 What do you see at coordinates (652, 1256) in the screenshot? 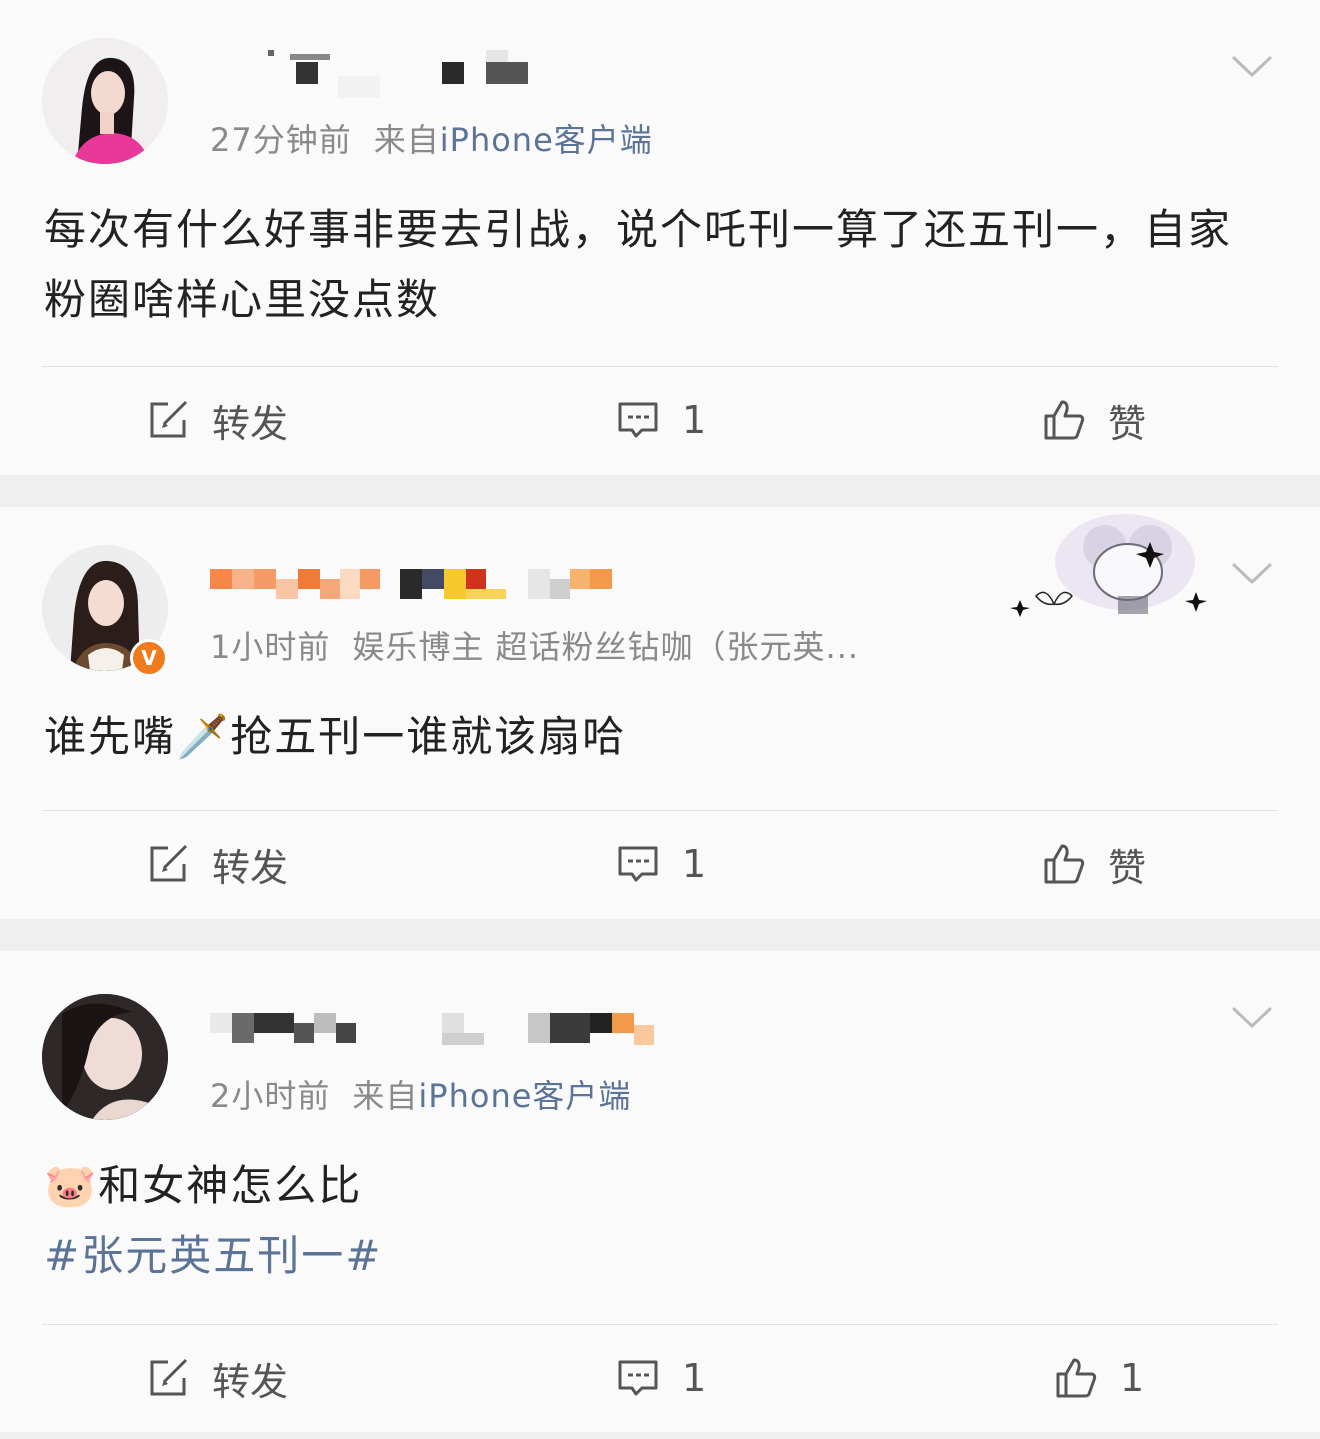
I see `topic-hashtag: #张元英五刊一#` at bounding box center [652, 1256].